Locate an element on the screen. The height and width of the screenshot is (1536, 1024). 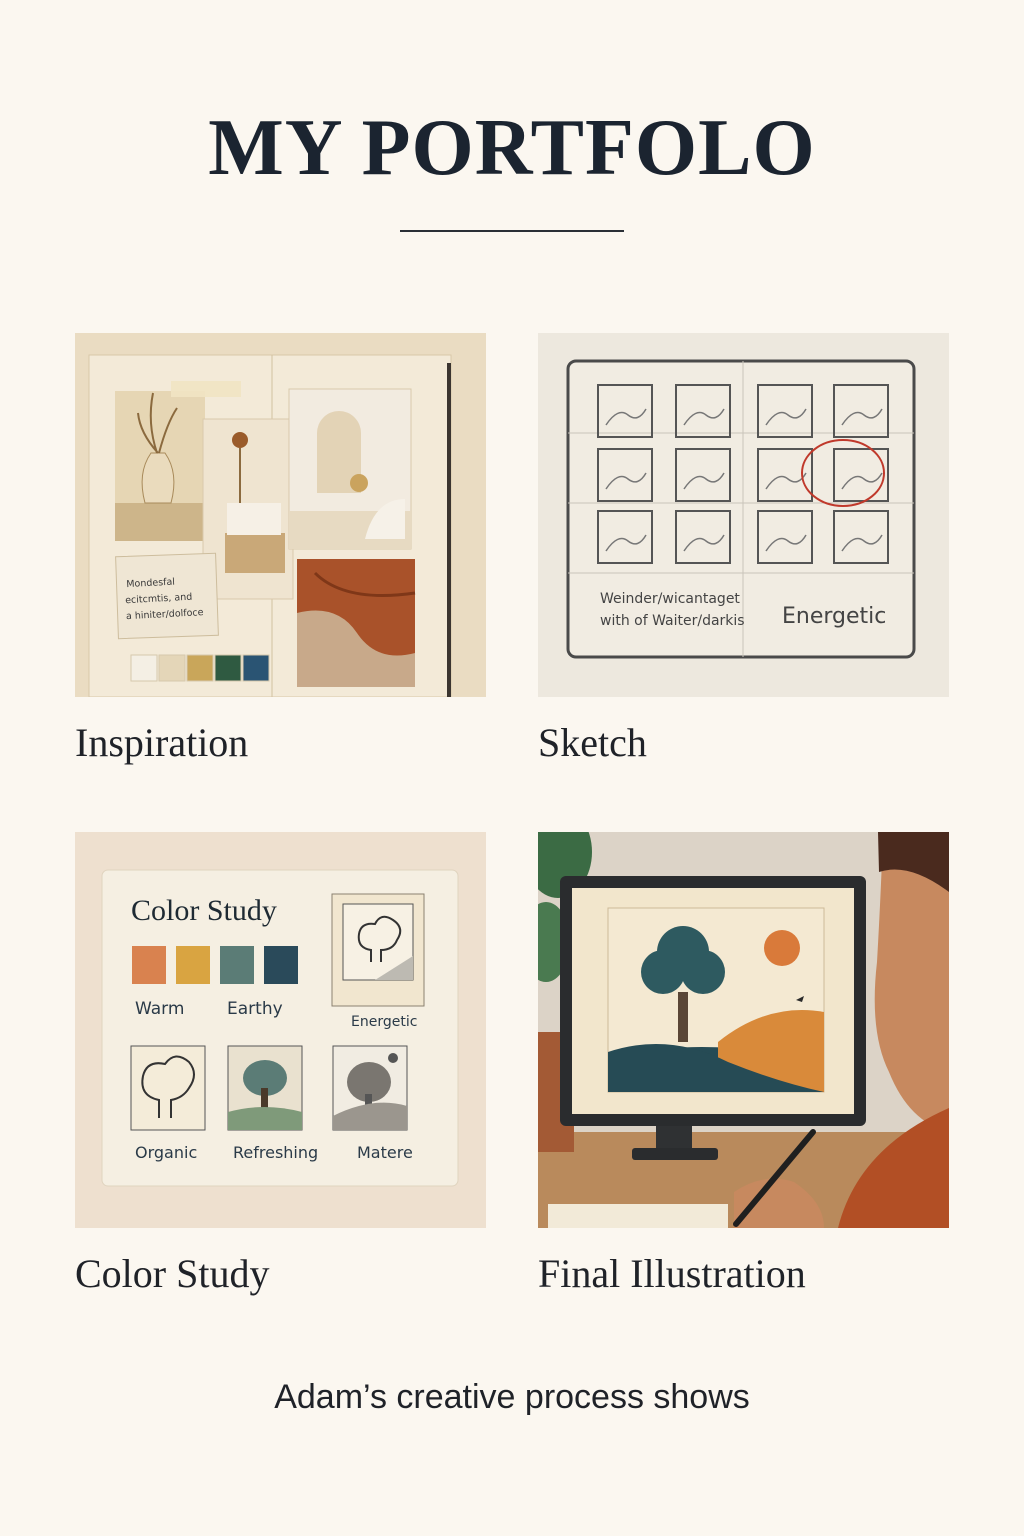
sketch-note-line-1: Weinder/wicantaget is located at coordinates (670, 599).